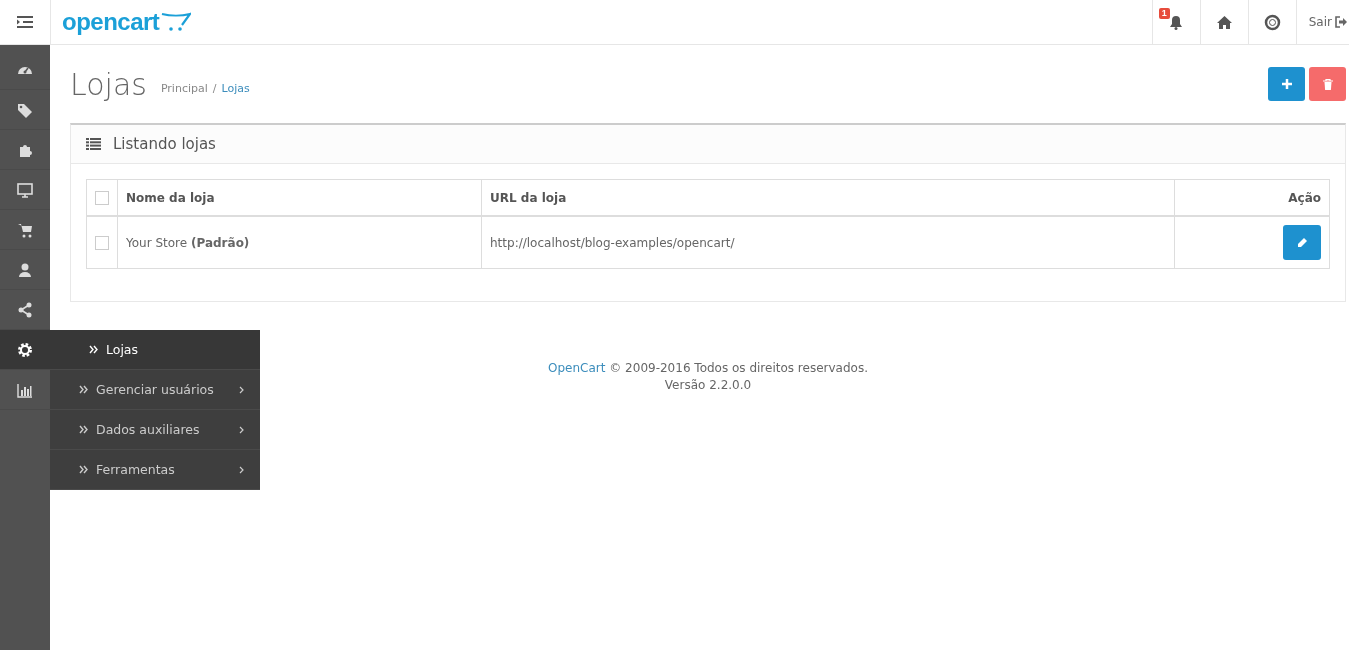 The image size is (1349, 650). Describe the element at coordinates (25, 69) in the screenshot. I see `dashboard-icon` at that location.